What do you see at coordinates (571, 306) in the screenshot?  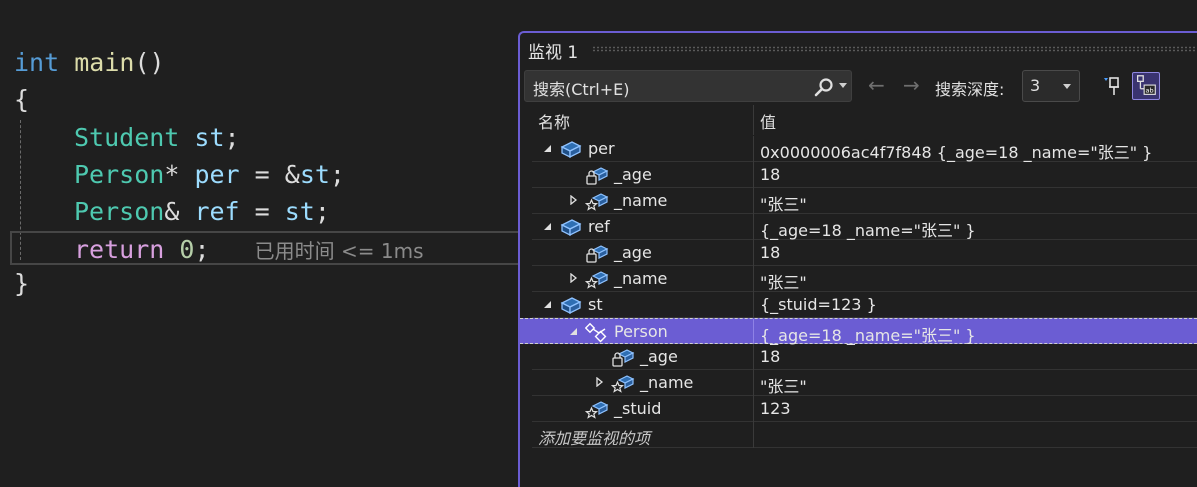 I see `cube-object-icon` at bounding box center [571, 306].